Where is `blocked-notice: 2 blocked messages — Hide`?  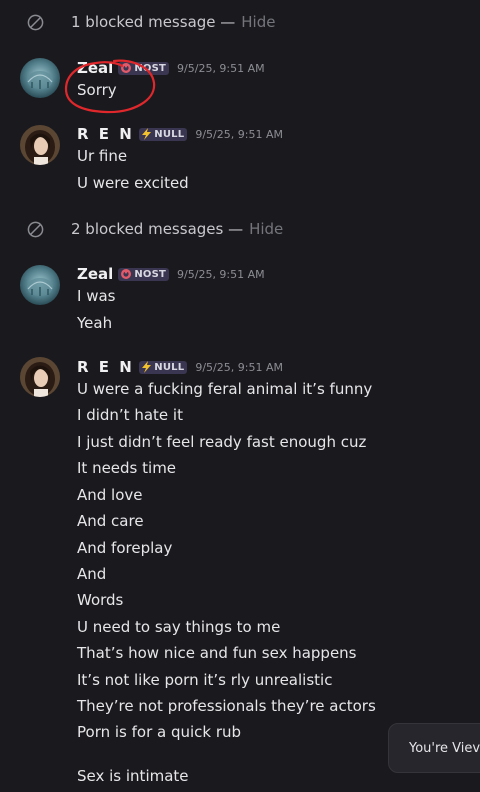 blocked-notice: 2 blocked messages — Hide is located at coordinates (155, 229).